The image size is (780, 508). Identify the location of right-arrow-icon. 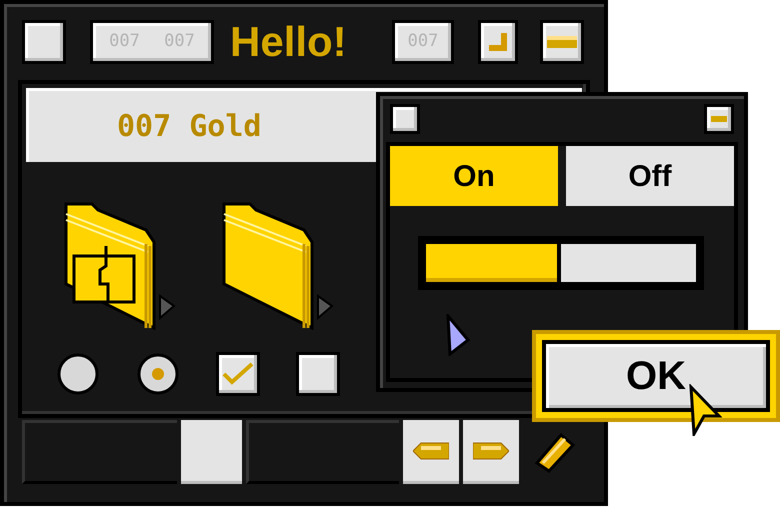
(490, 450).